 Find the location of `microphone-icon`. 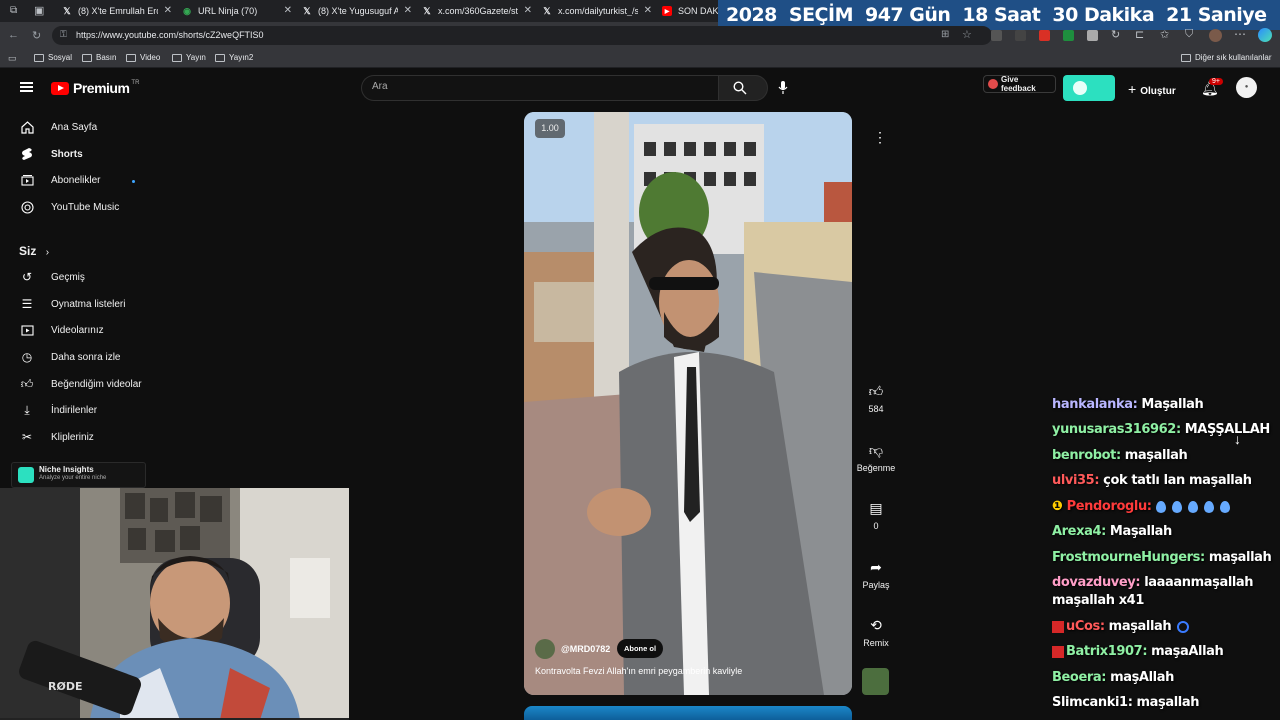

microphone-icon is located at coordinates (783, 87).